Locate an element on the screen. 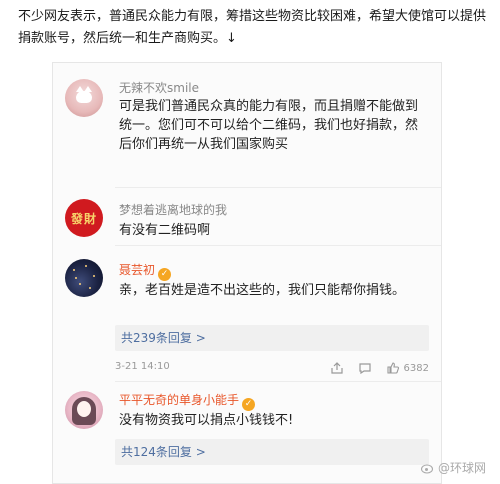 The image size is (500, 484). cat-icon is located at coordinates (84, 94).